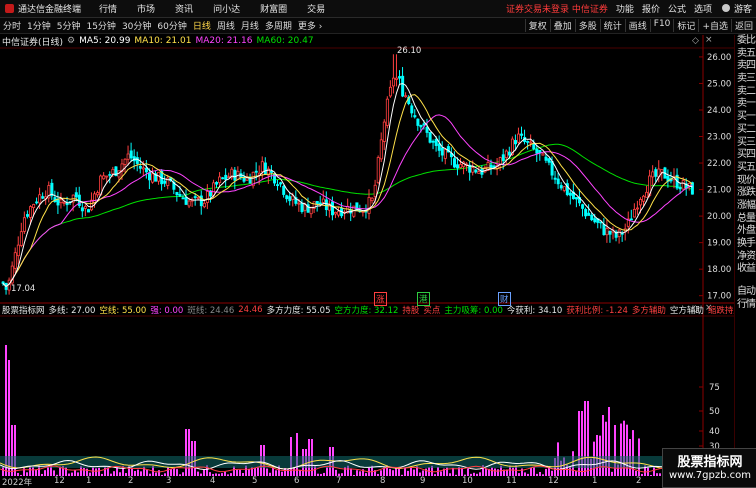  I want to click on tool-overlay: 叠加, so click(562, 25).